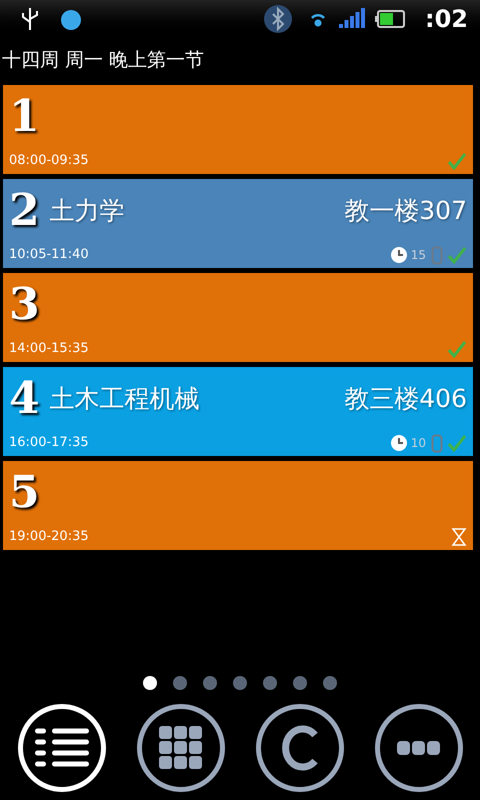  What do you see at coordinates (24, 117) in the screenshot?
I see `period-number: 1` at bounding box center [24, 117].